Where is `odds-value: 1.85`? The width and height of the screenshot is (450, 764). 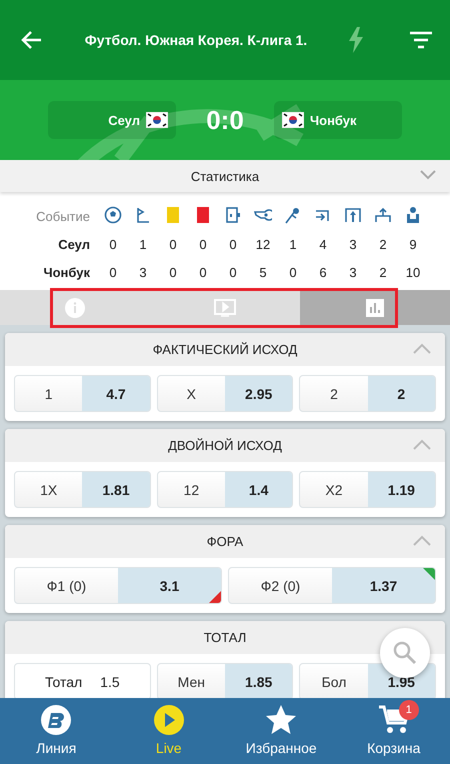
odds-value: 1.85 is located at coordinates (258, 681).